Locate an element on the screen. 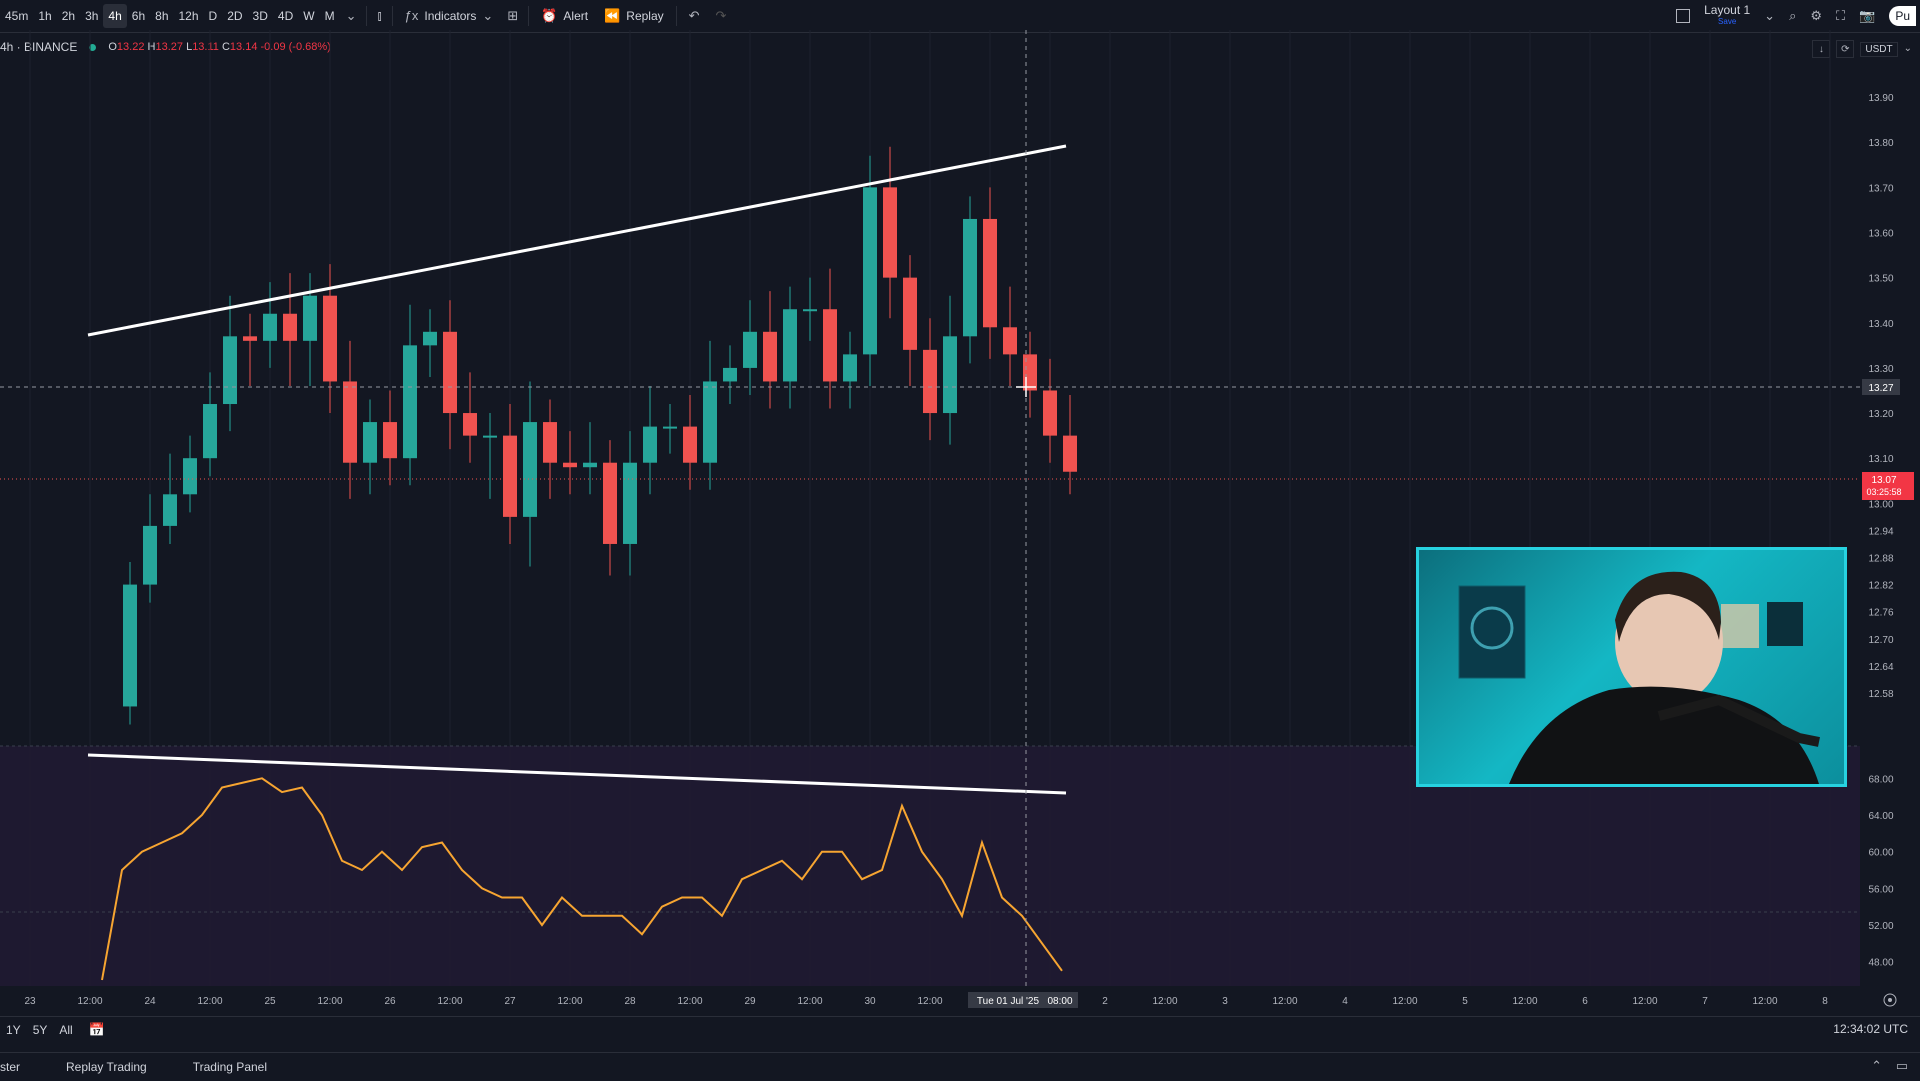 The height and width of the screenshot is (1081, 1920). timeframe-12h: 12h is located at coordinates (189, 16).